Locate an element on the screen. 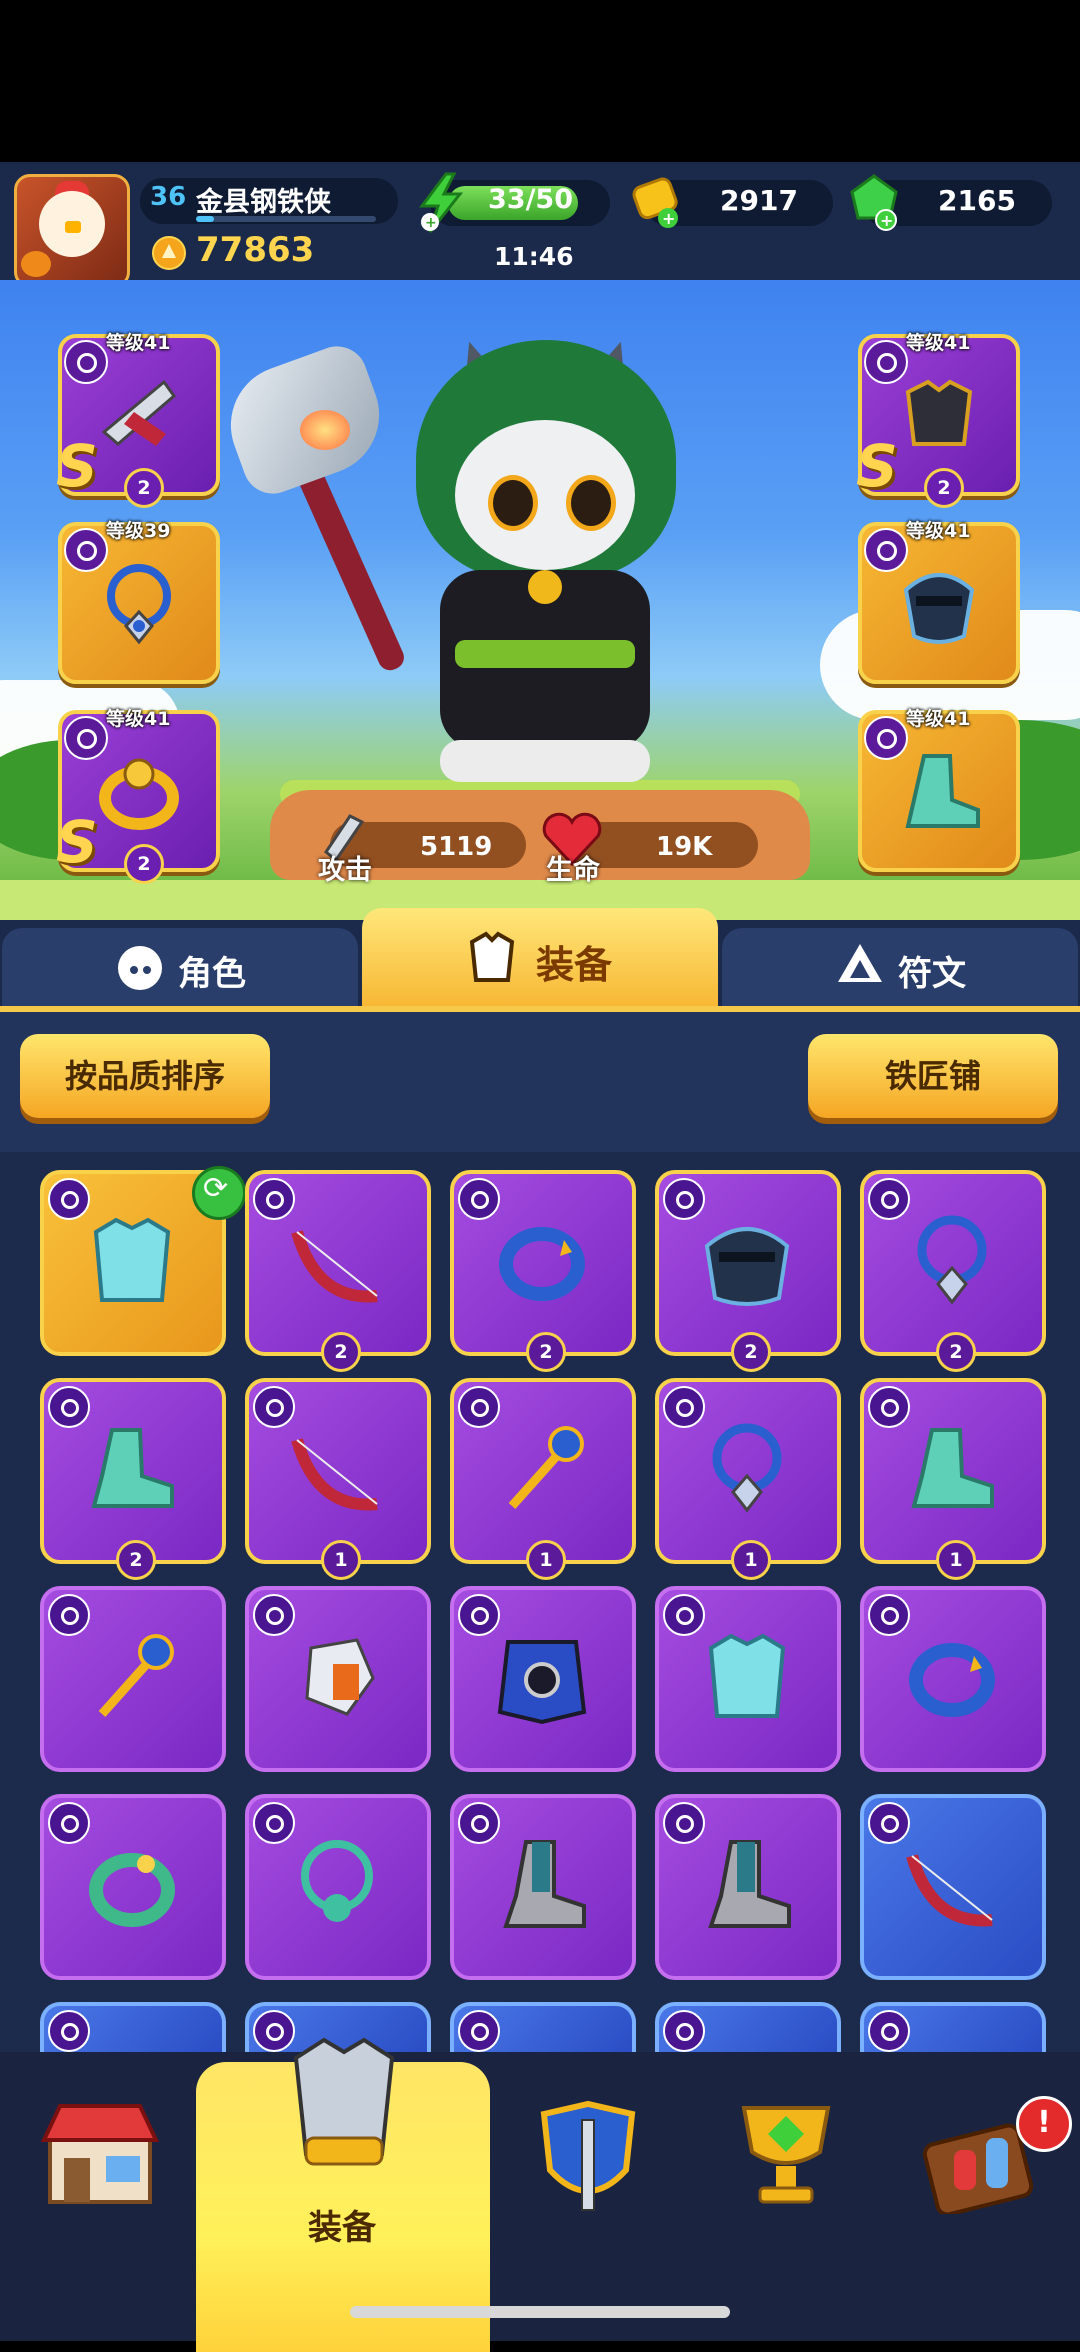 This screenshot has height=2352, width=1080. character-icon is located at coordinates (140, 968).